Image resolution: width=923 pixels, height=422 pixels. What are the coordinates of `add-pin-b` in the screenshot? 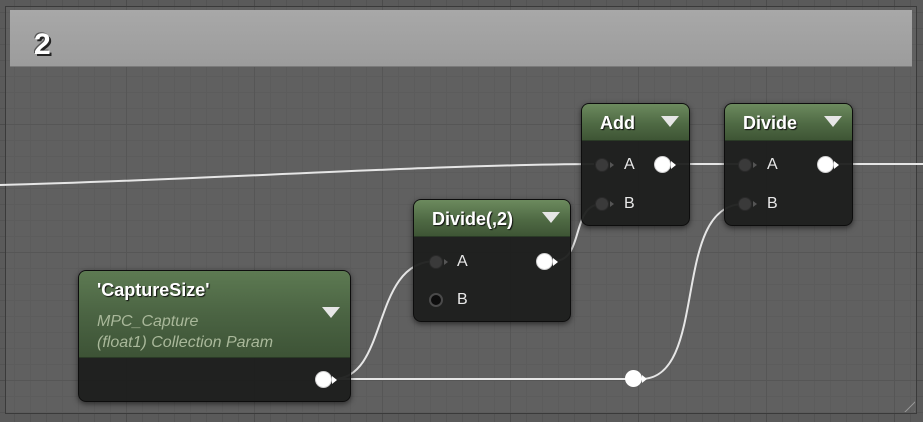 It's located at (602, 204).